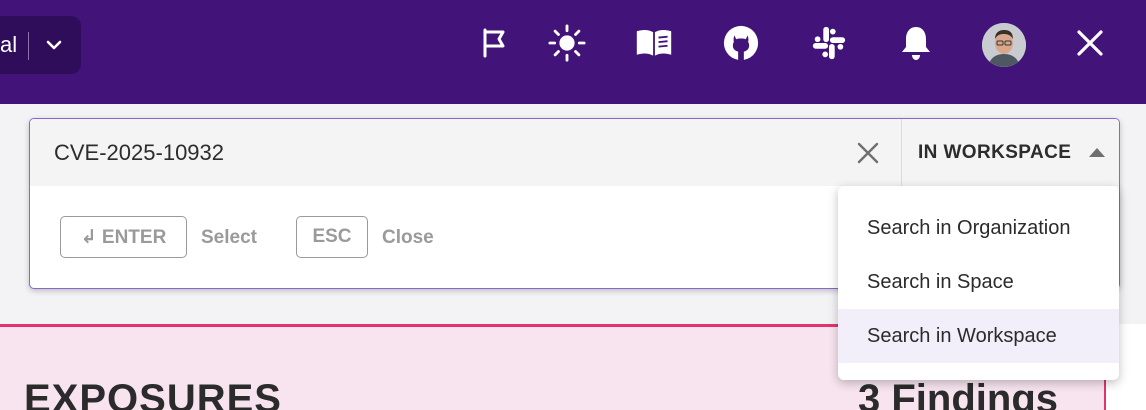  What do you see at coordinates (741, 43) in the screenshot?
I see `github-icon` at bounding box center [741, 43].